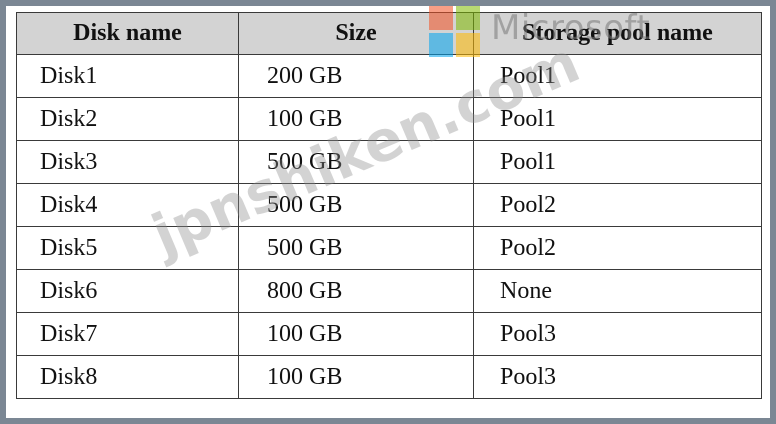 This screenshot has height=424, width=776. I want to click on table-row: Disk1 200 GB Pool1, so click(389, 76).